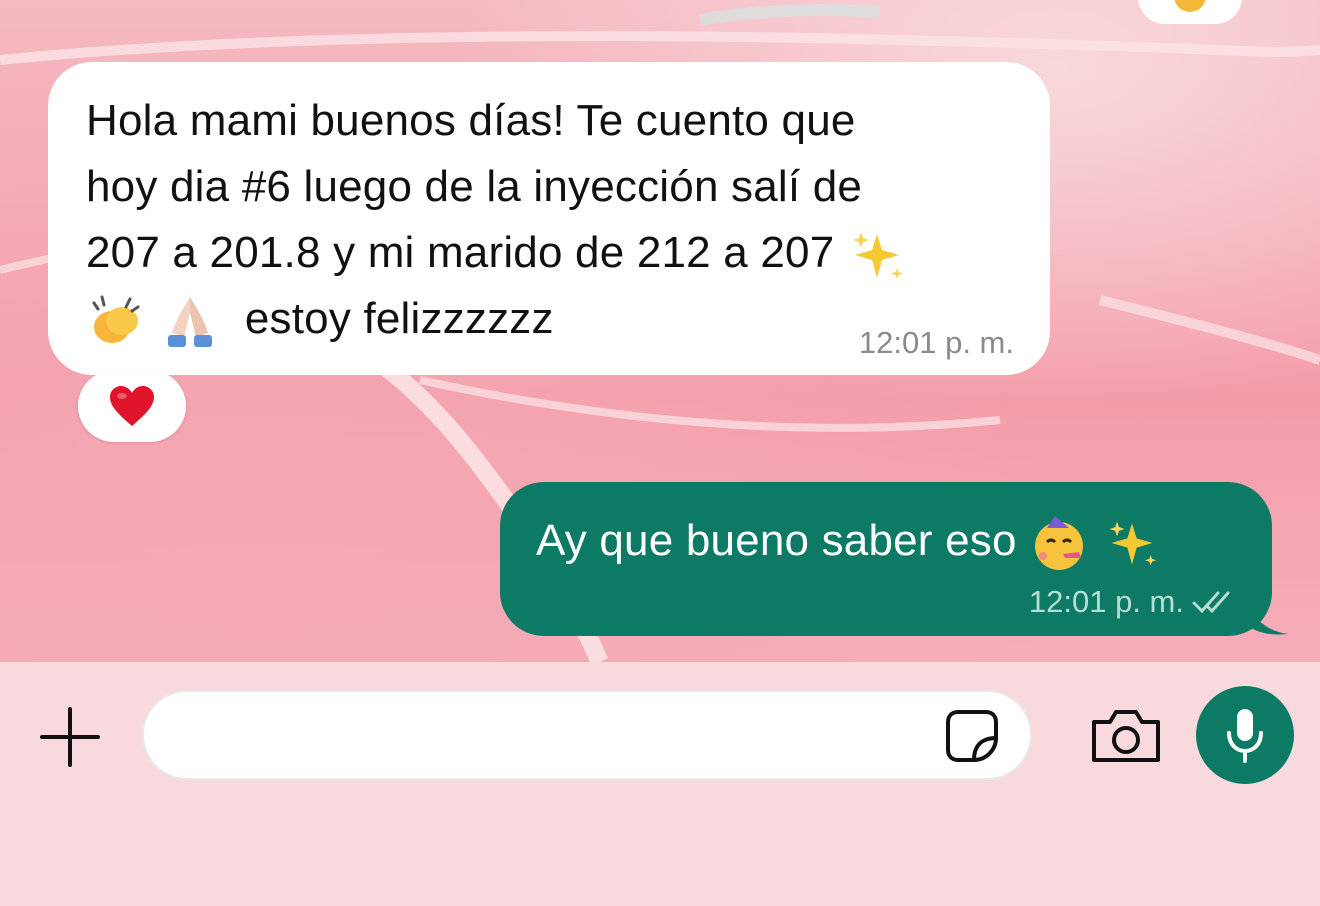  I want to click on red-heart-icon, so click(132, 406).